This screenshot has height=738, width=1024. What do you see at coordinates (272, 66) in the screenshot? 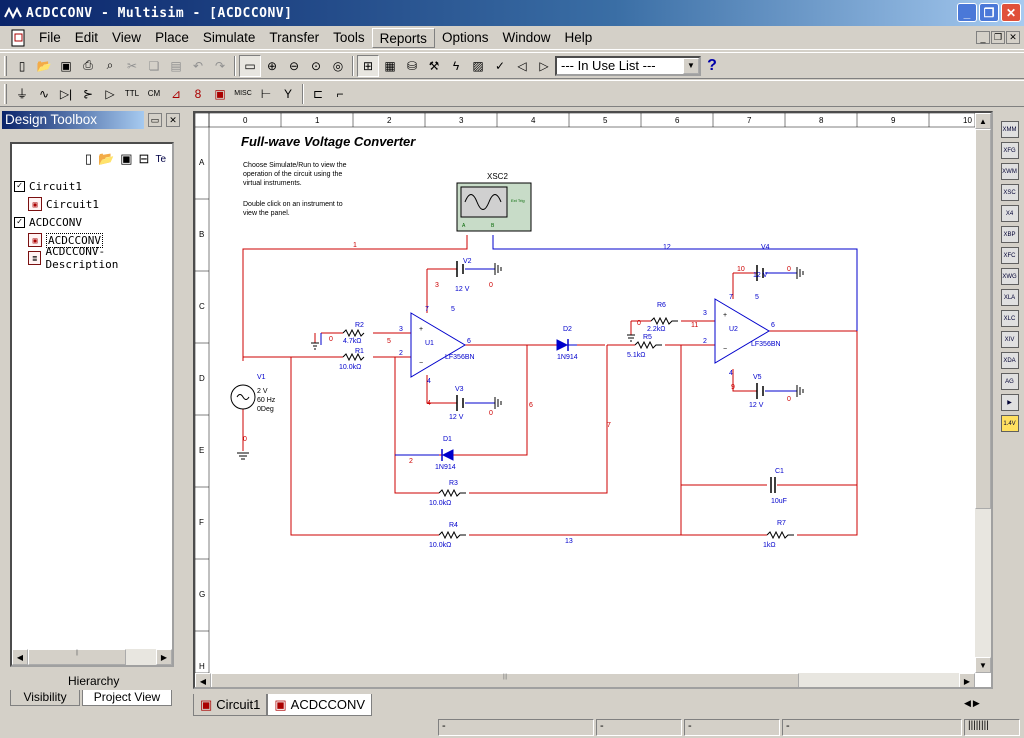
I see `zoom-in-icon: ⊕` at bounding box center [272, 66].